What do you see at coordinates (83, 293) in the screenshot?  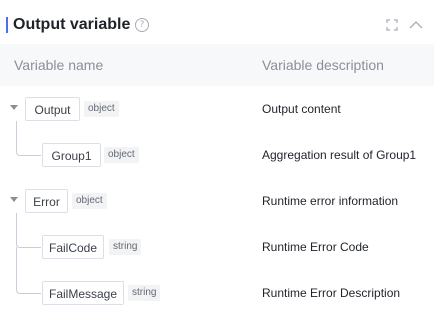 I see `variable-name-field: FailMessage` at bounding box center [83, 293].